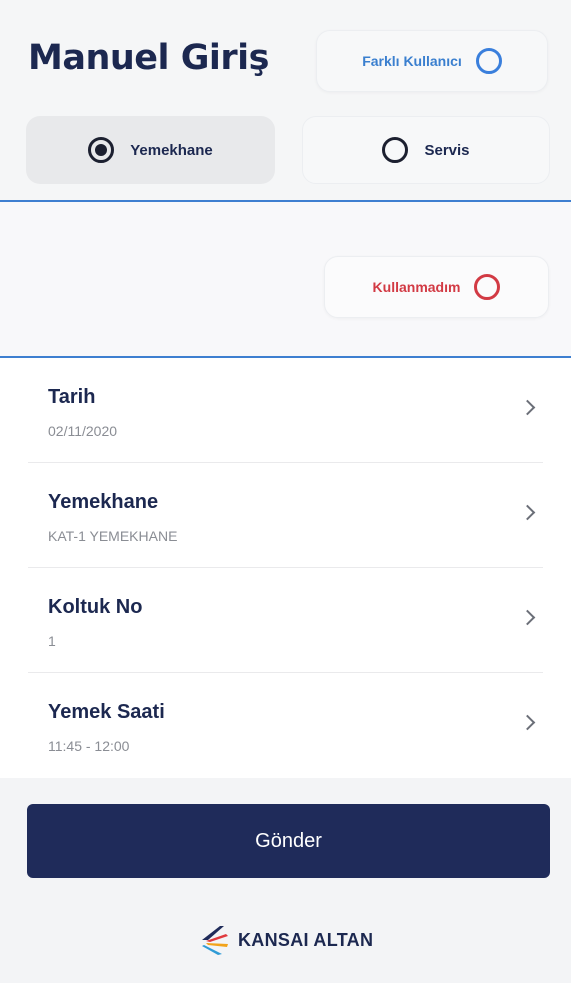  Describe the element at coordinates (52, 641) in the screenshot. I see `field-value: 1` at that location.